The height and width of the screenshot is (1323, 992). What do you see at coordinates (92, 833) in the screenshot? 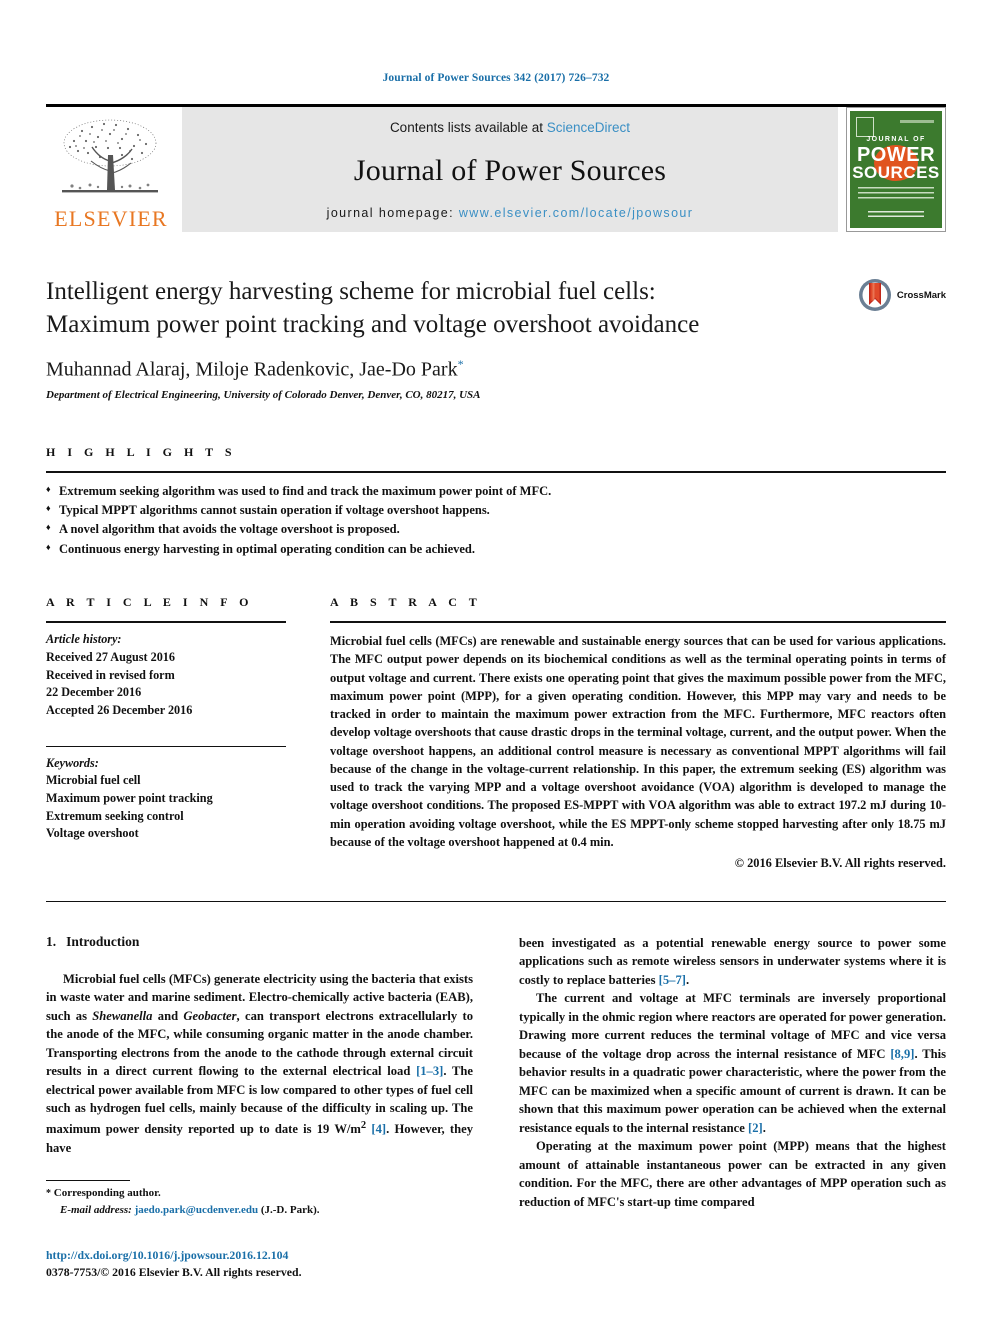
I see `keyword-item: Voltage overshoot` at bounding box center [92, 833].